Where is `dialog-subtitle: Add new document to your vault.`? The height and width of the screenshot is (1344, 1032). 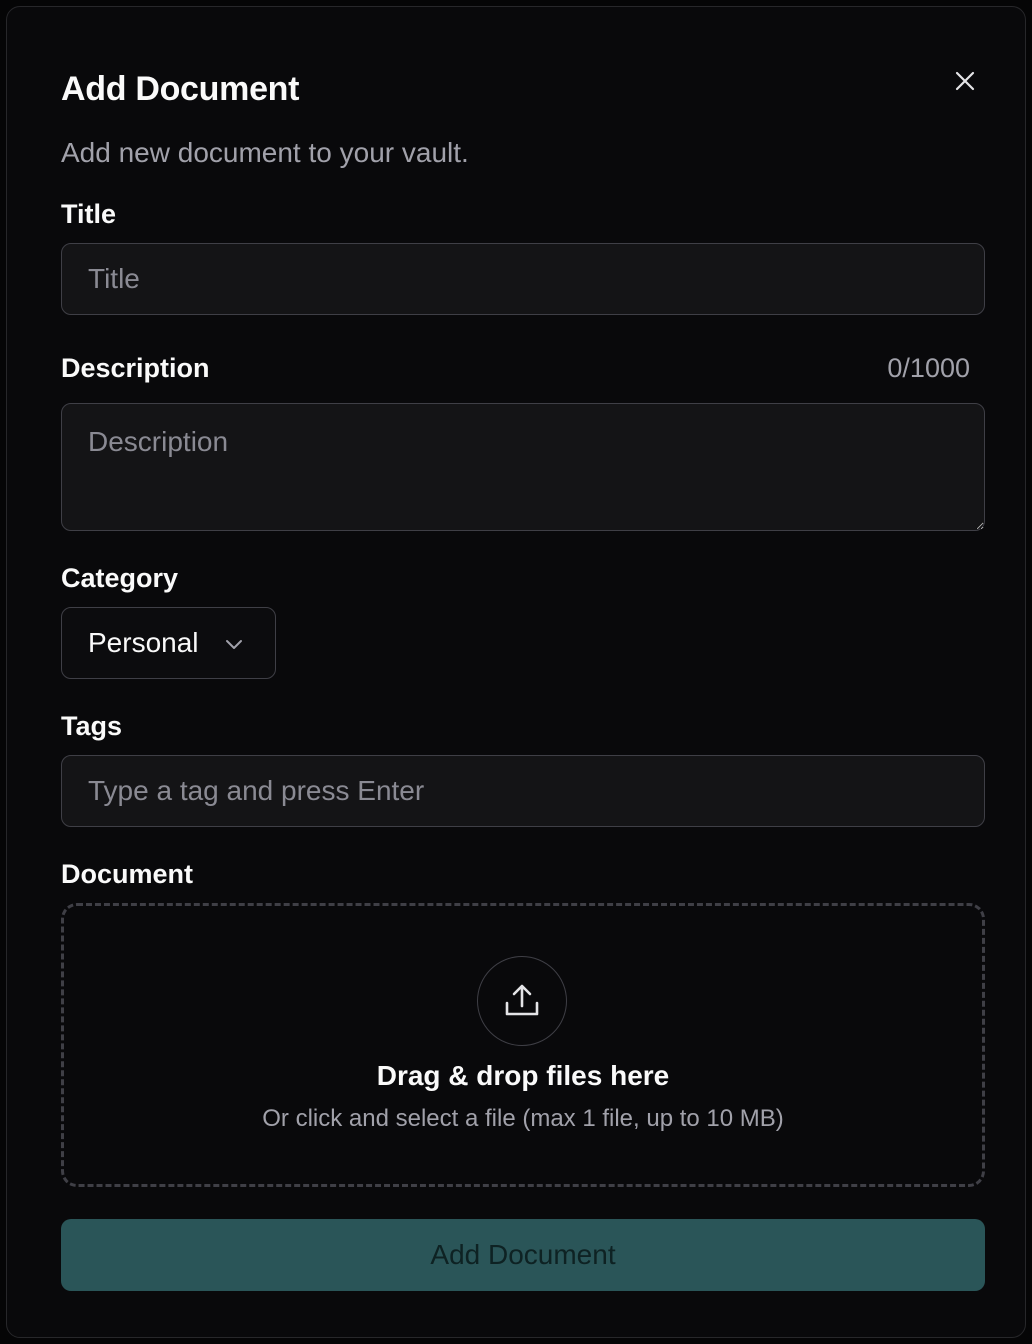
dialog-subtitle: Add new document to your vault. is located at coordinates (265, 152).